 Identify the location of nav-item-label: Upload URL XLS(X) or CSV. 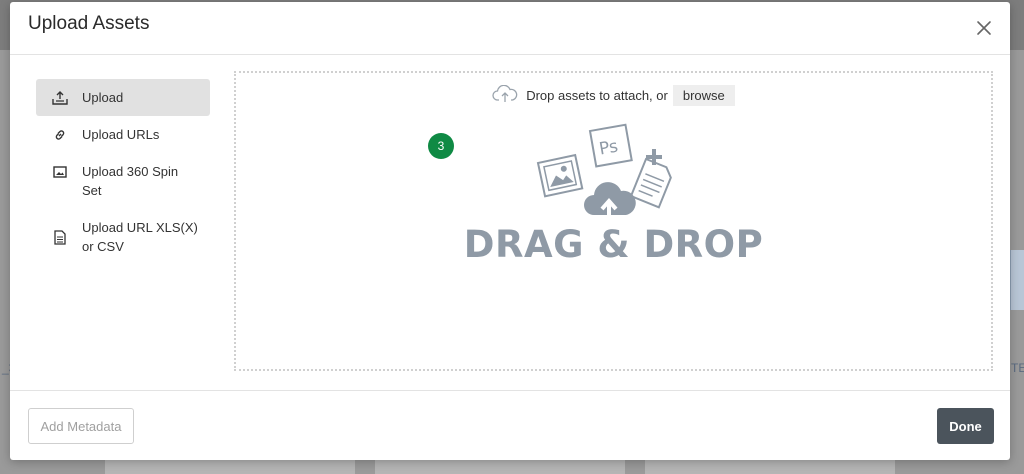
(140, 237).